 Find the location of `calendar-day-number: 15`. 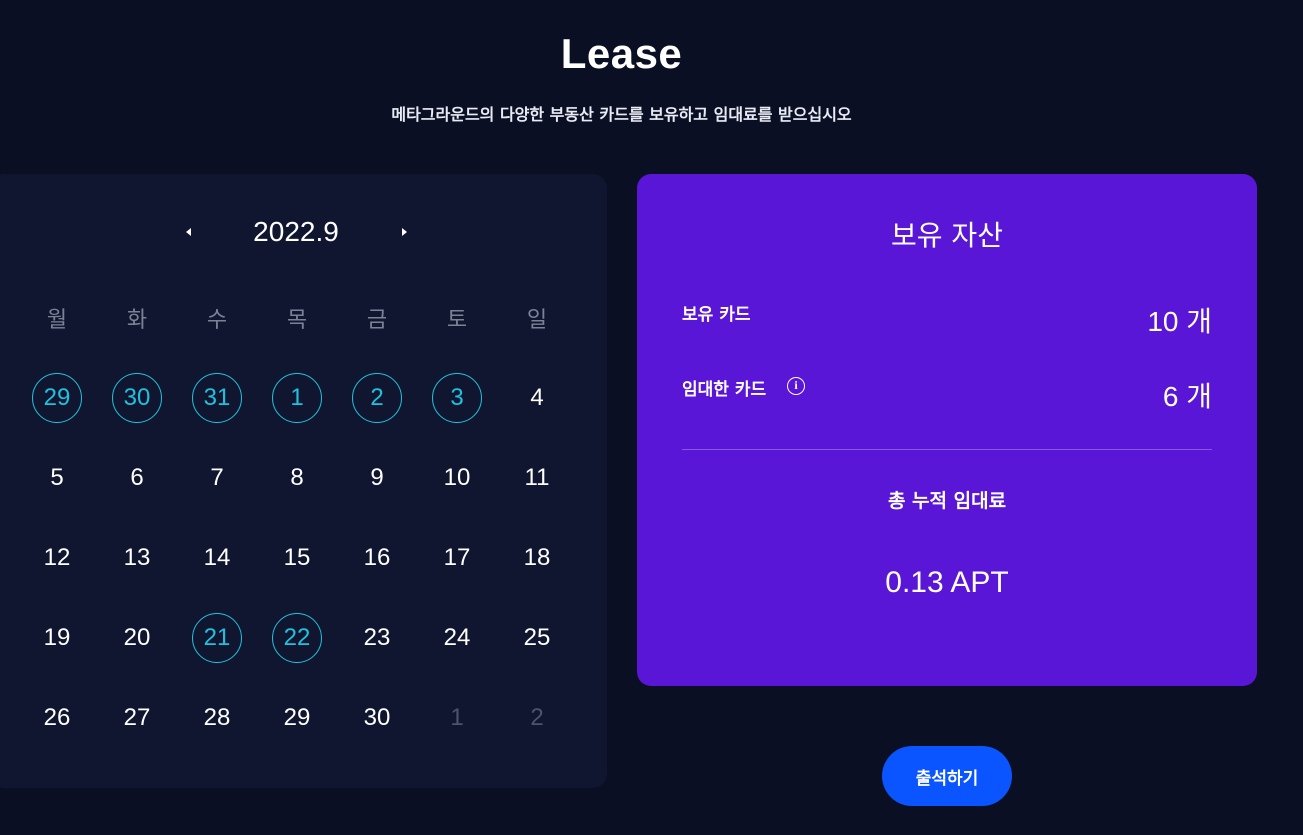

calendar-day-number: 15 is located at coordinates (297, 557).